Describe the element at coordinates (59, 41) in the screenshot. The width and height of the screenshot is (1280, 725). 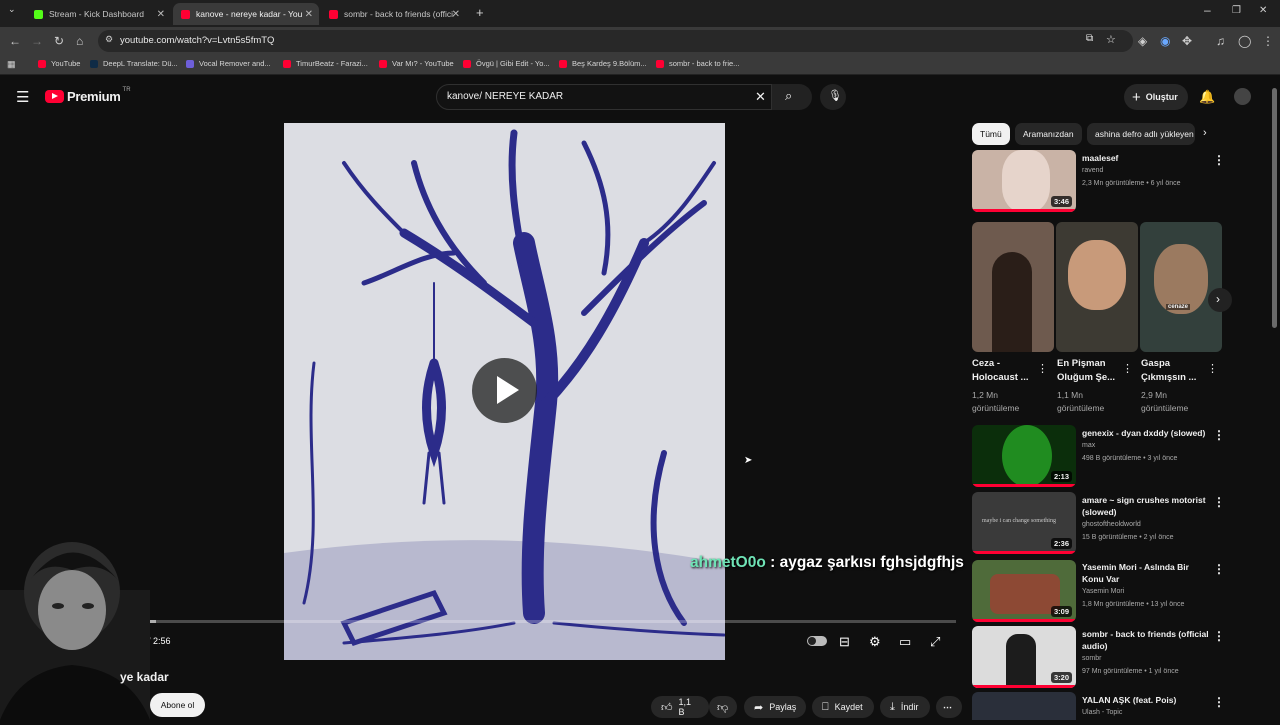
I see `reload-icon: ↻` at that location.